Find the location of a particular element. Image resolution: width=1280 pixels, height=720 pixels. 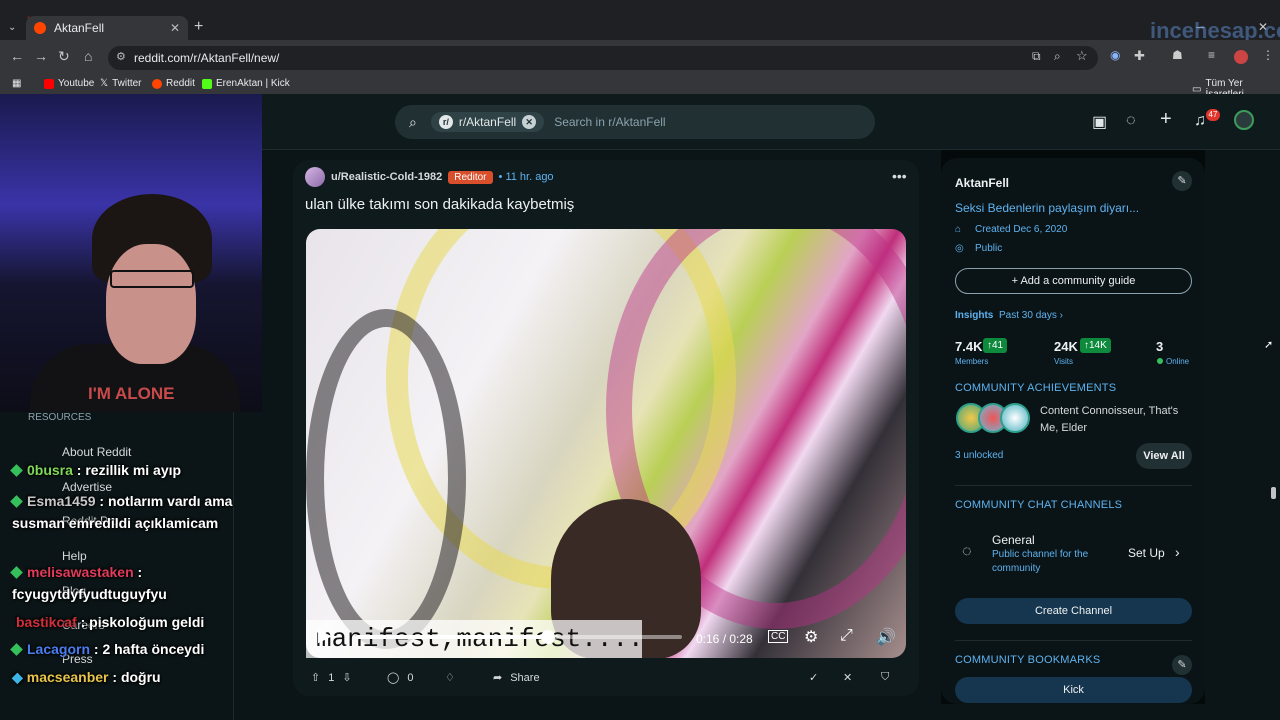

shirt-text: I'M ALONE is located at coordinates (131, 393).